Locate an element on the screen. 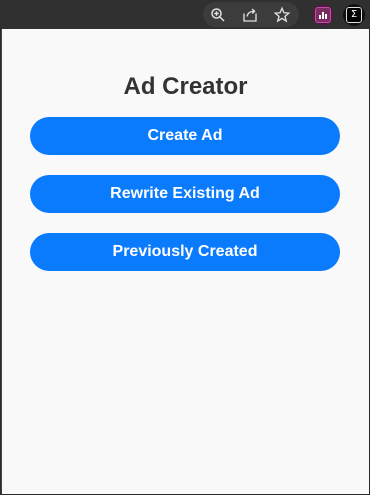 This screenshot has width=370, height=495. previously-created-button: Previously Created is located at coordinates (185, 252).